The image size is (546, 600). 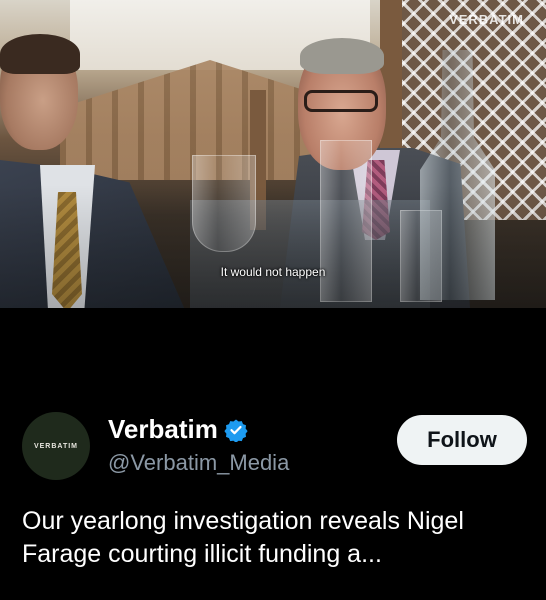 I want to click on name-row: Verbatim, so click(x=178, y=429).